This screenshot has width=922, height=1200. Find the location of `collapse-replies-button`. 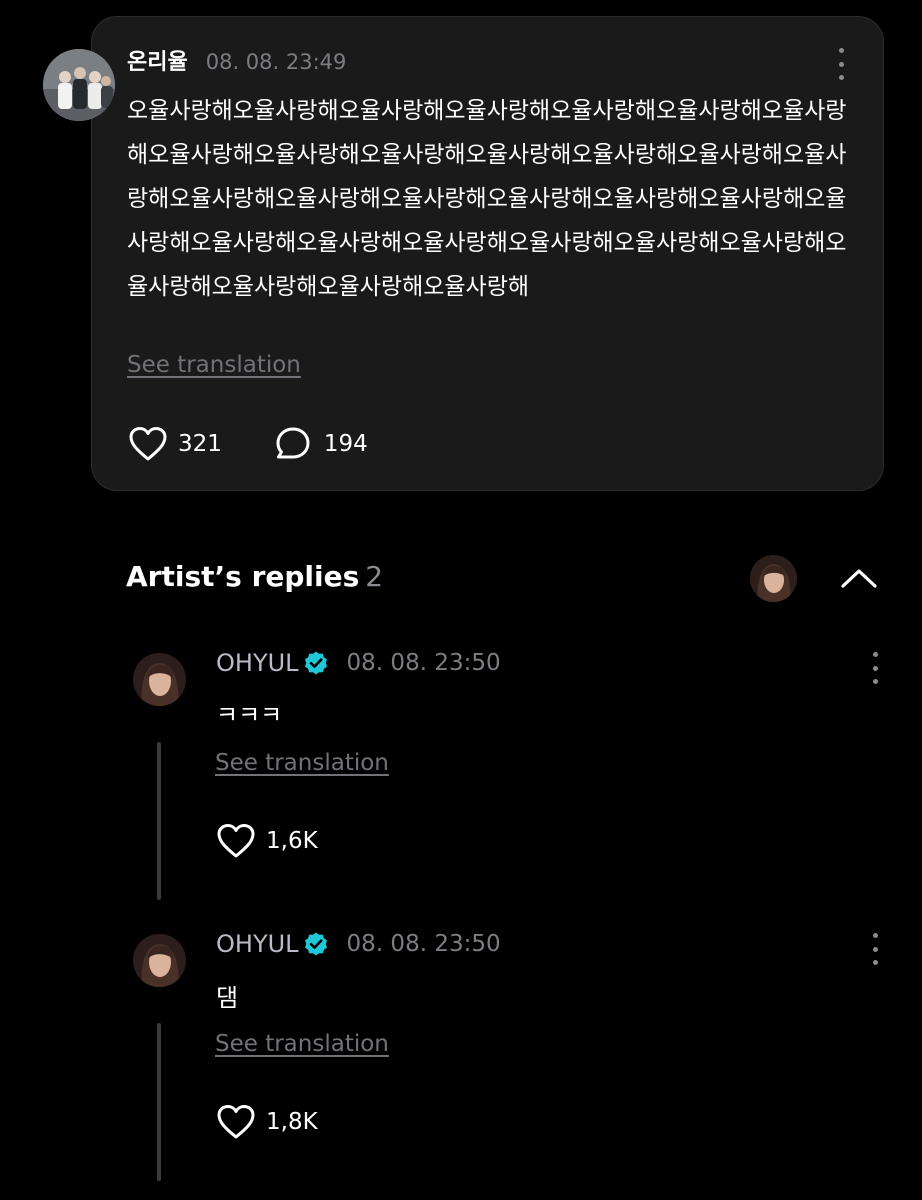

collapse-replies-button is located at coordinates (859, 578).